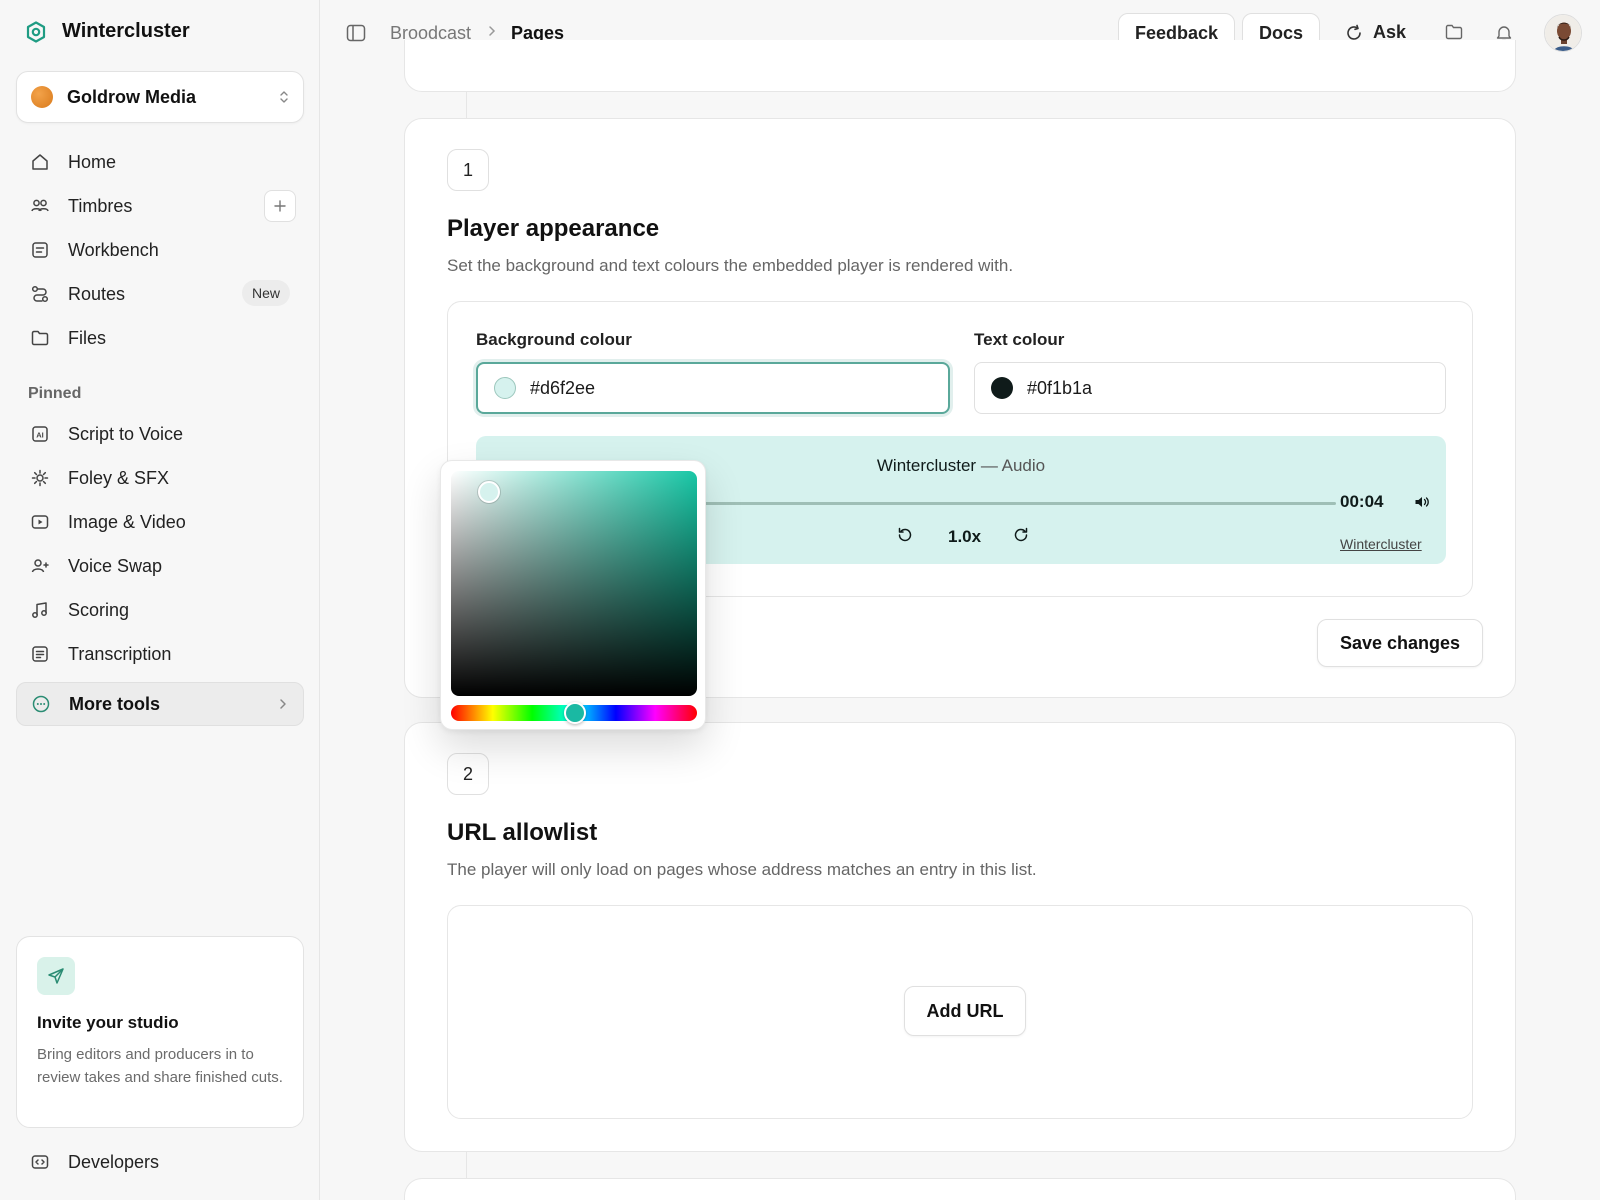  What do you see at coordinates (119, 477) in the screenshot?
I see `sidebar-item-label: Foley & SFX` at bounding box center [119, 477].